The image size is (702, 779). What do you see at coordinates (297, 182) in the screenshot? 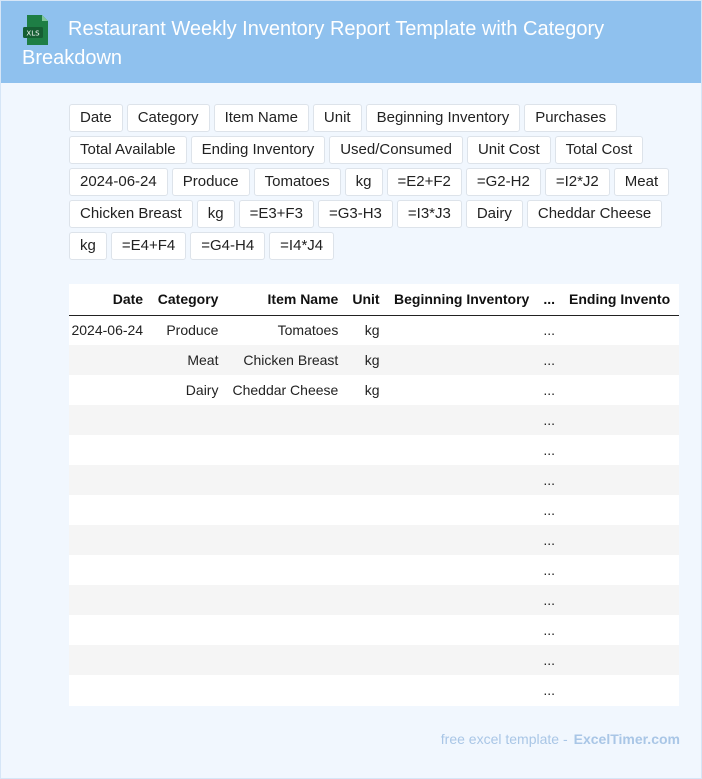
I see `cell-chip: Tomatoes` at bounding box center [297, 182].